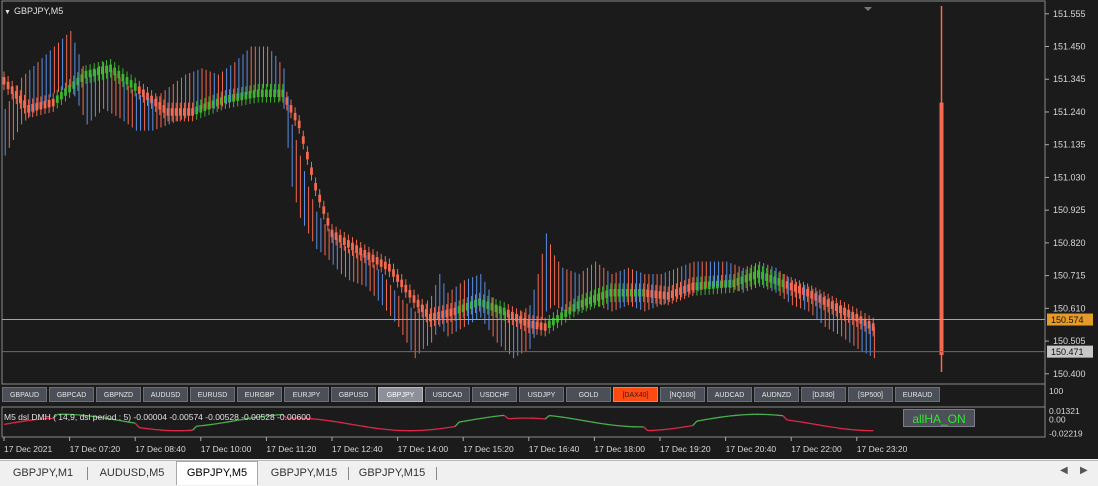  What do you see at coordinates (868, 9) in the screenshot?
I see `shift-marker-icon` at bounding box center [868, 9].